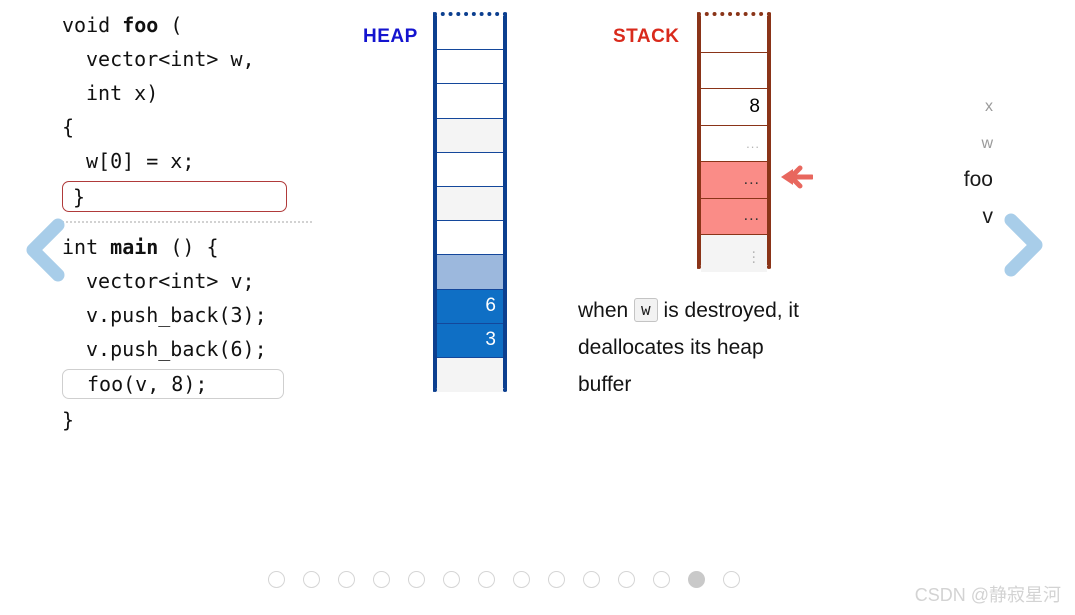 This screenshot has width=1075, height=615. I want to click on slide-pagination, so click(504, 579).